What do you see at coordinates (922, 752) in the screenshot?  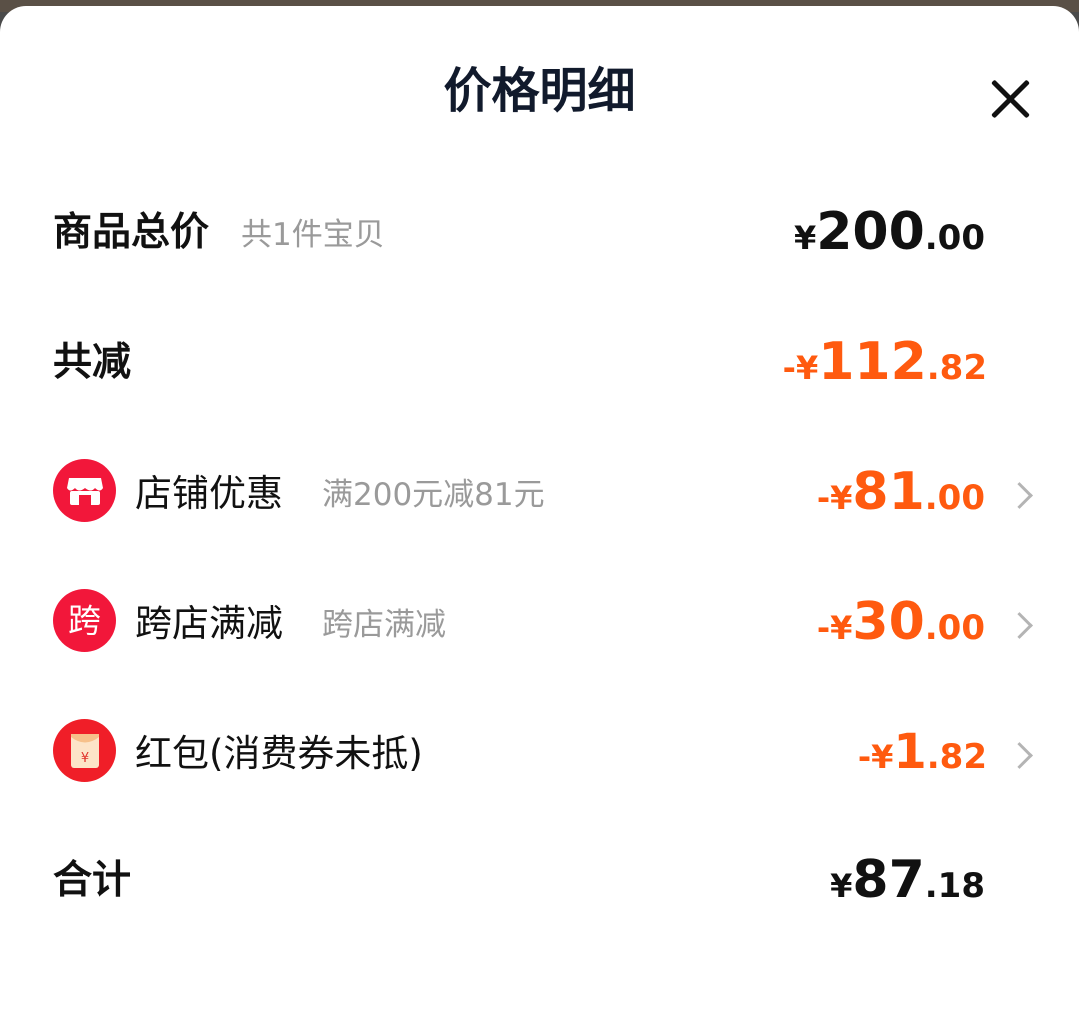 I see `discount-amount: -¥1.82` at bounding box center [922, 752].